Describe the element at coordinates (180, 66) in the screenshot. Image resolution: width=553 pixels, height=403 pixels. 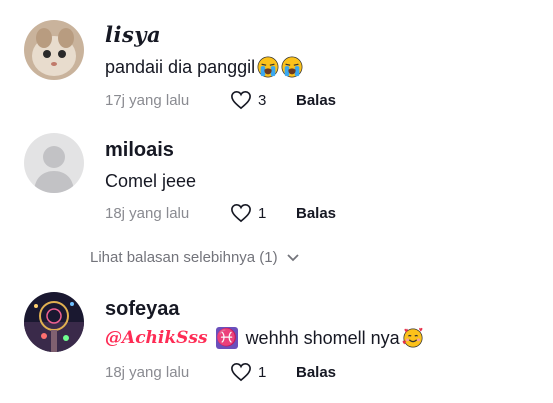
I see `comment-body: pandaii dia panggil` at that location.